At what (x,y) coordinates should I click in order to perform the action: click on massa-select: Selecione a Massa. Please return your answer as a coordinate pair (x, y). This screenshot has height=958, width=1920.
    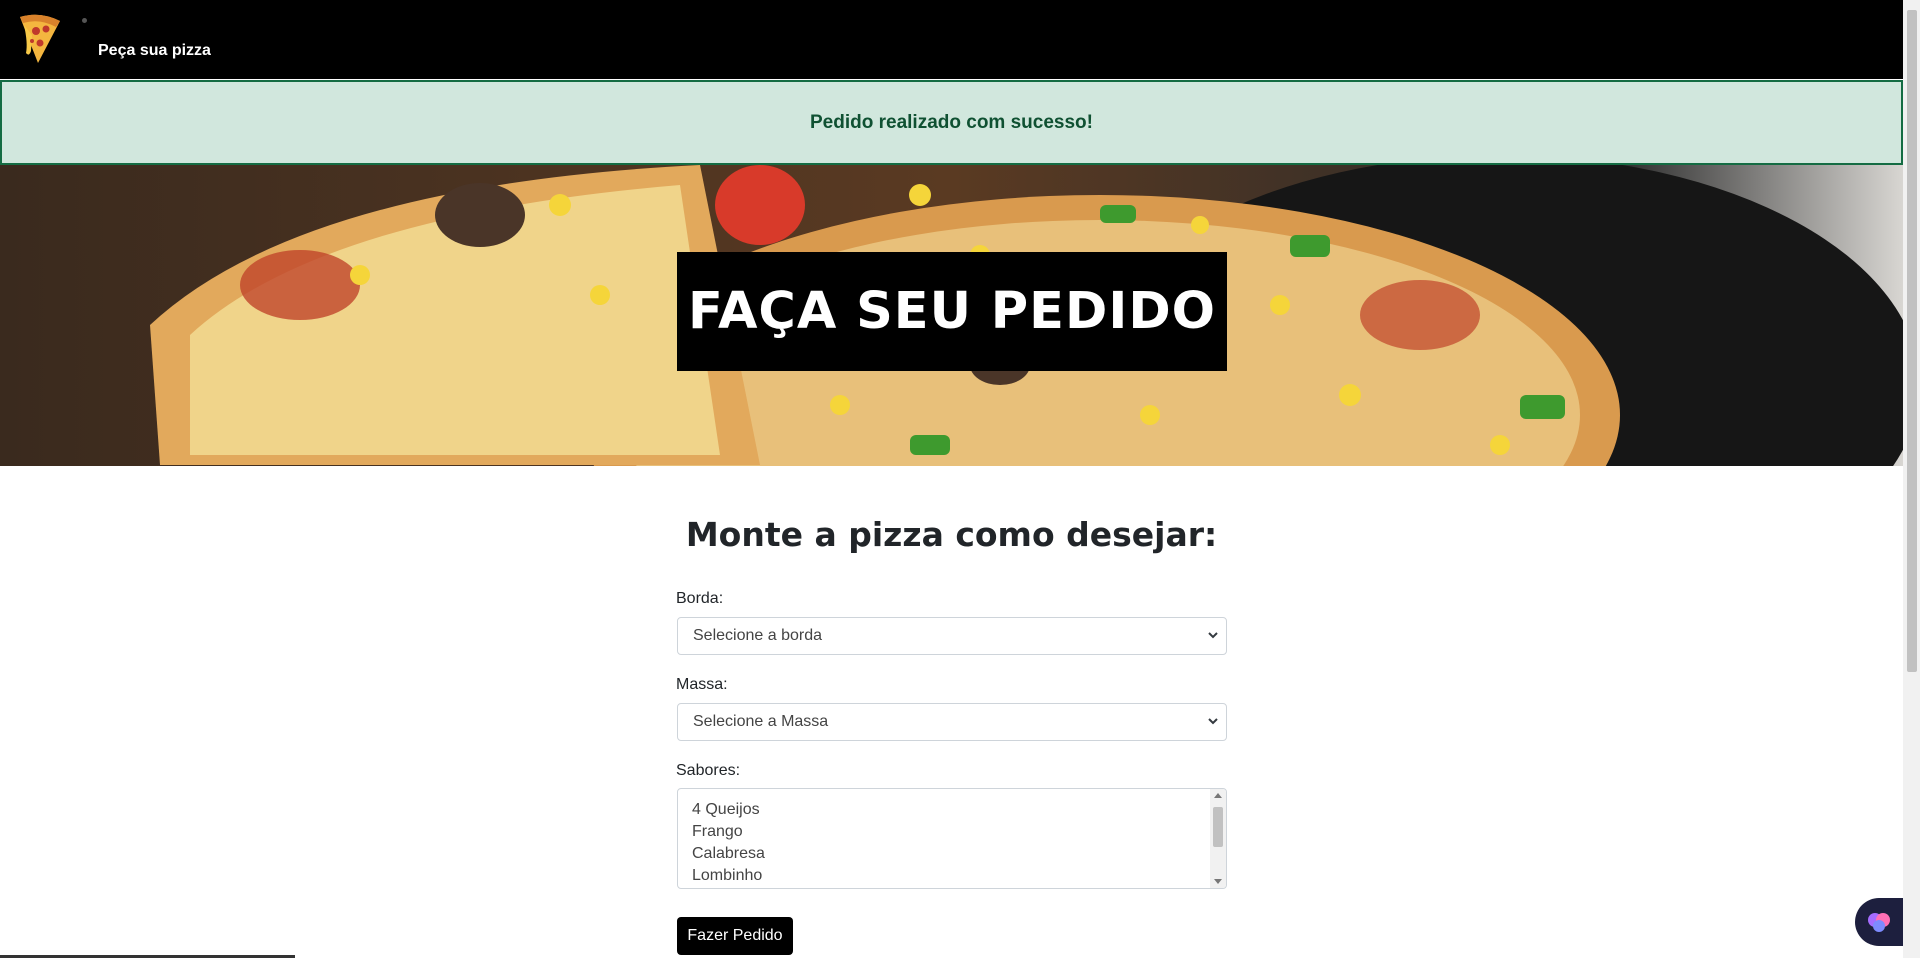
    Looking at the image, I should click on (952, 722).